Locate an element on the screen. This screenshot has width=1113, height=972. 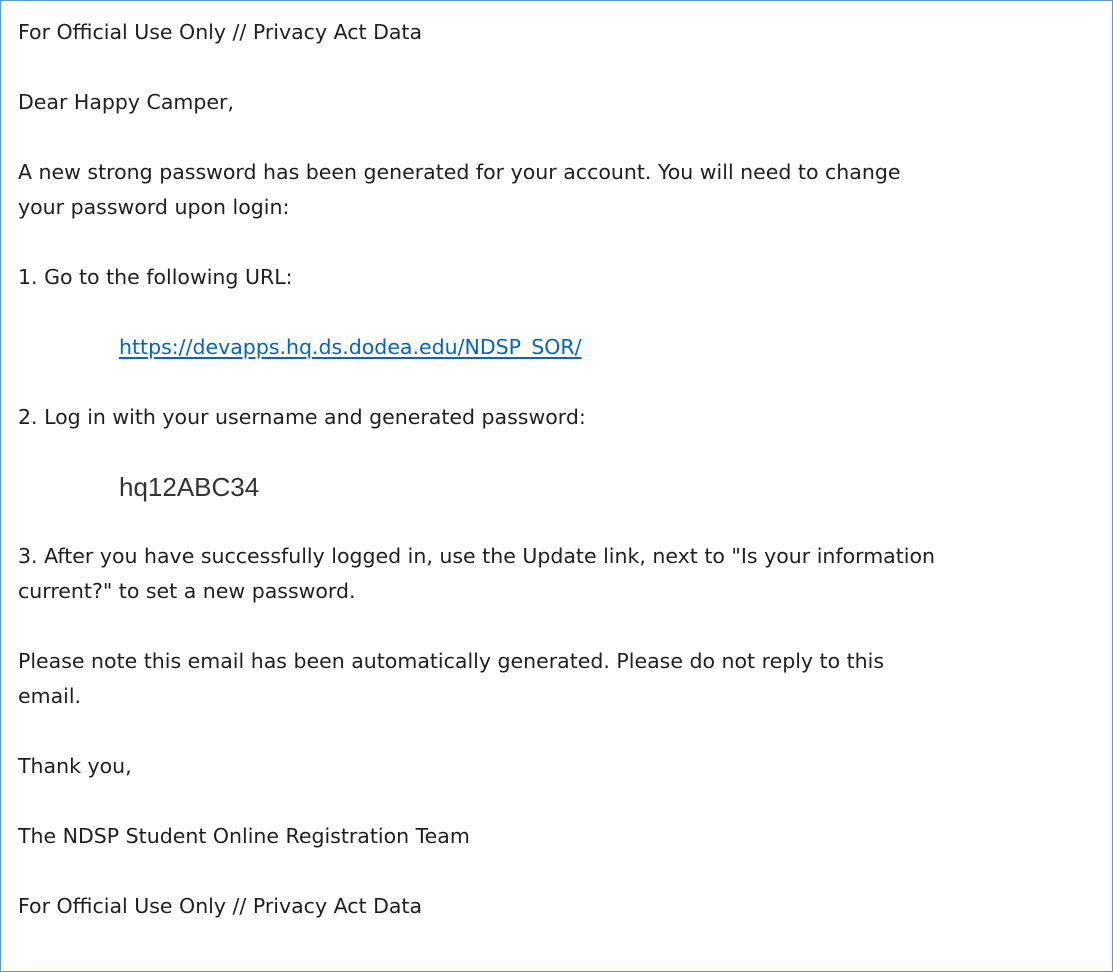
step-3-line-2: current?" to set a new password. is located at coordinates (187, 591).